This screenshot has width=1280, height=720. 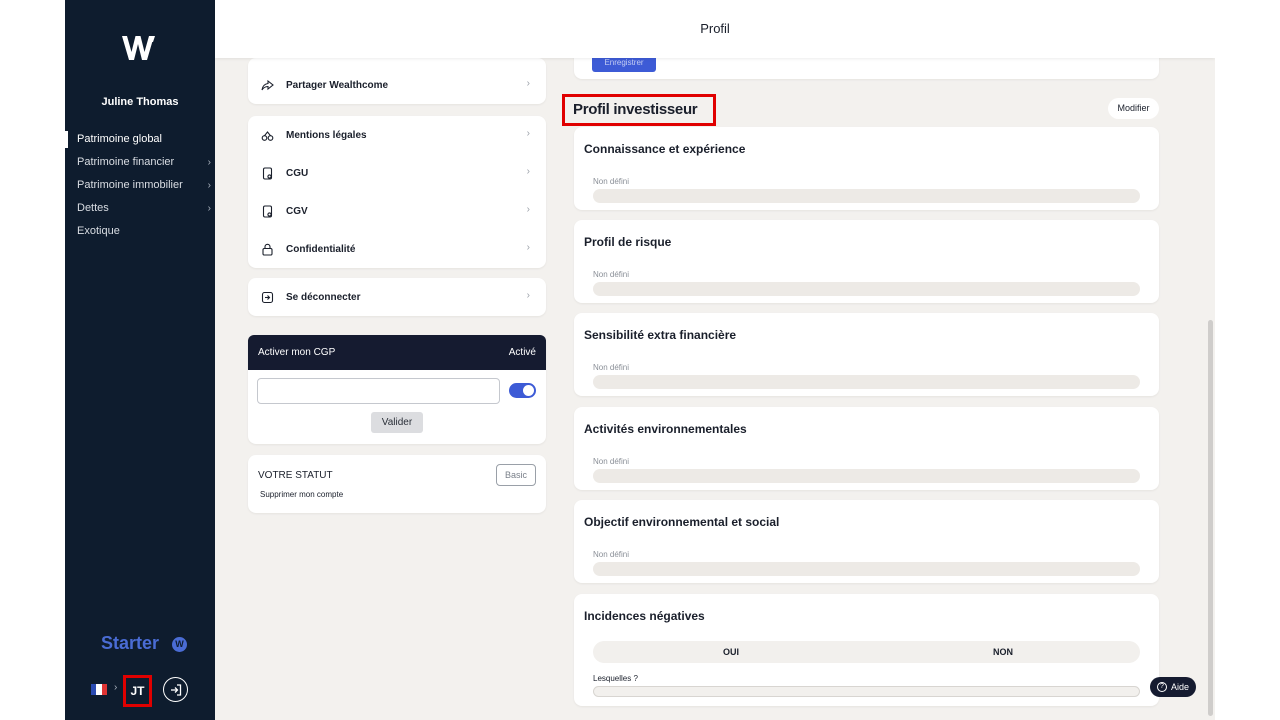 I want to click on question-card: Sensibilité extra financière Non défini, so click(x=866, y=354).